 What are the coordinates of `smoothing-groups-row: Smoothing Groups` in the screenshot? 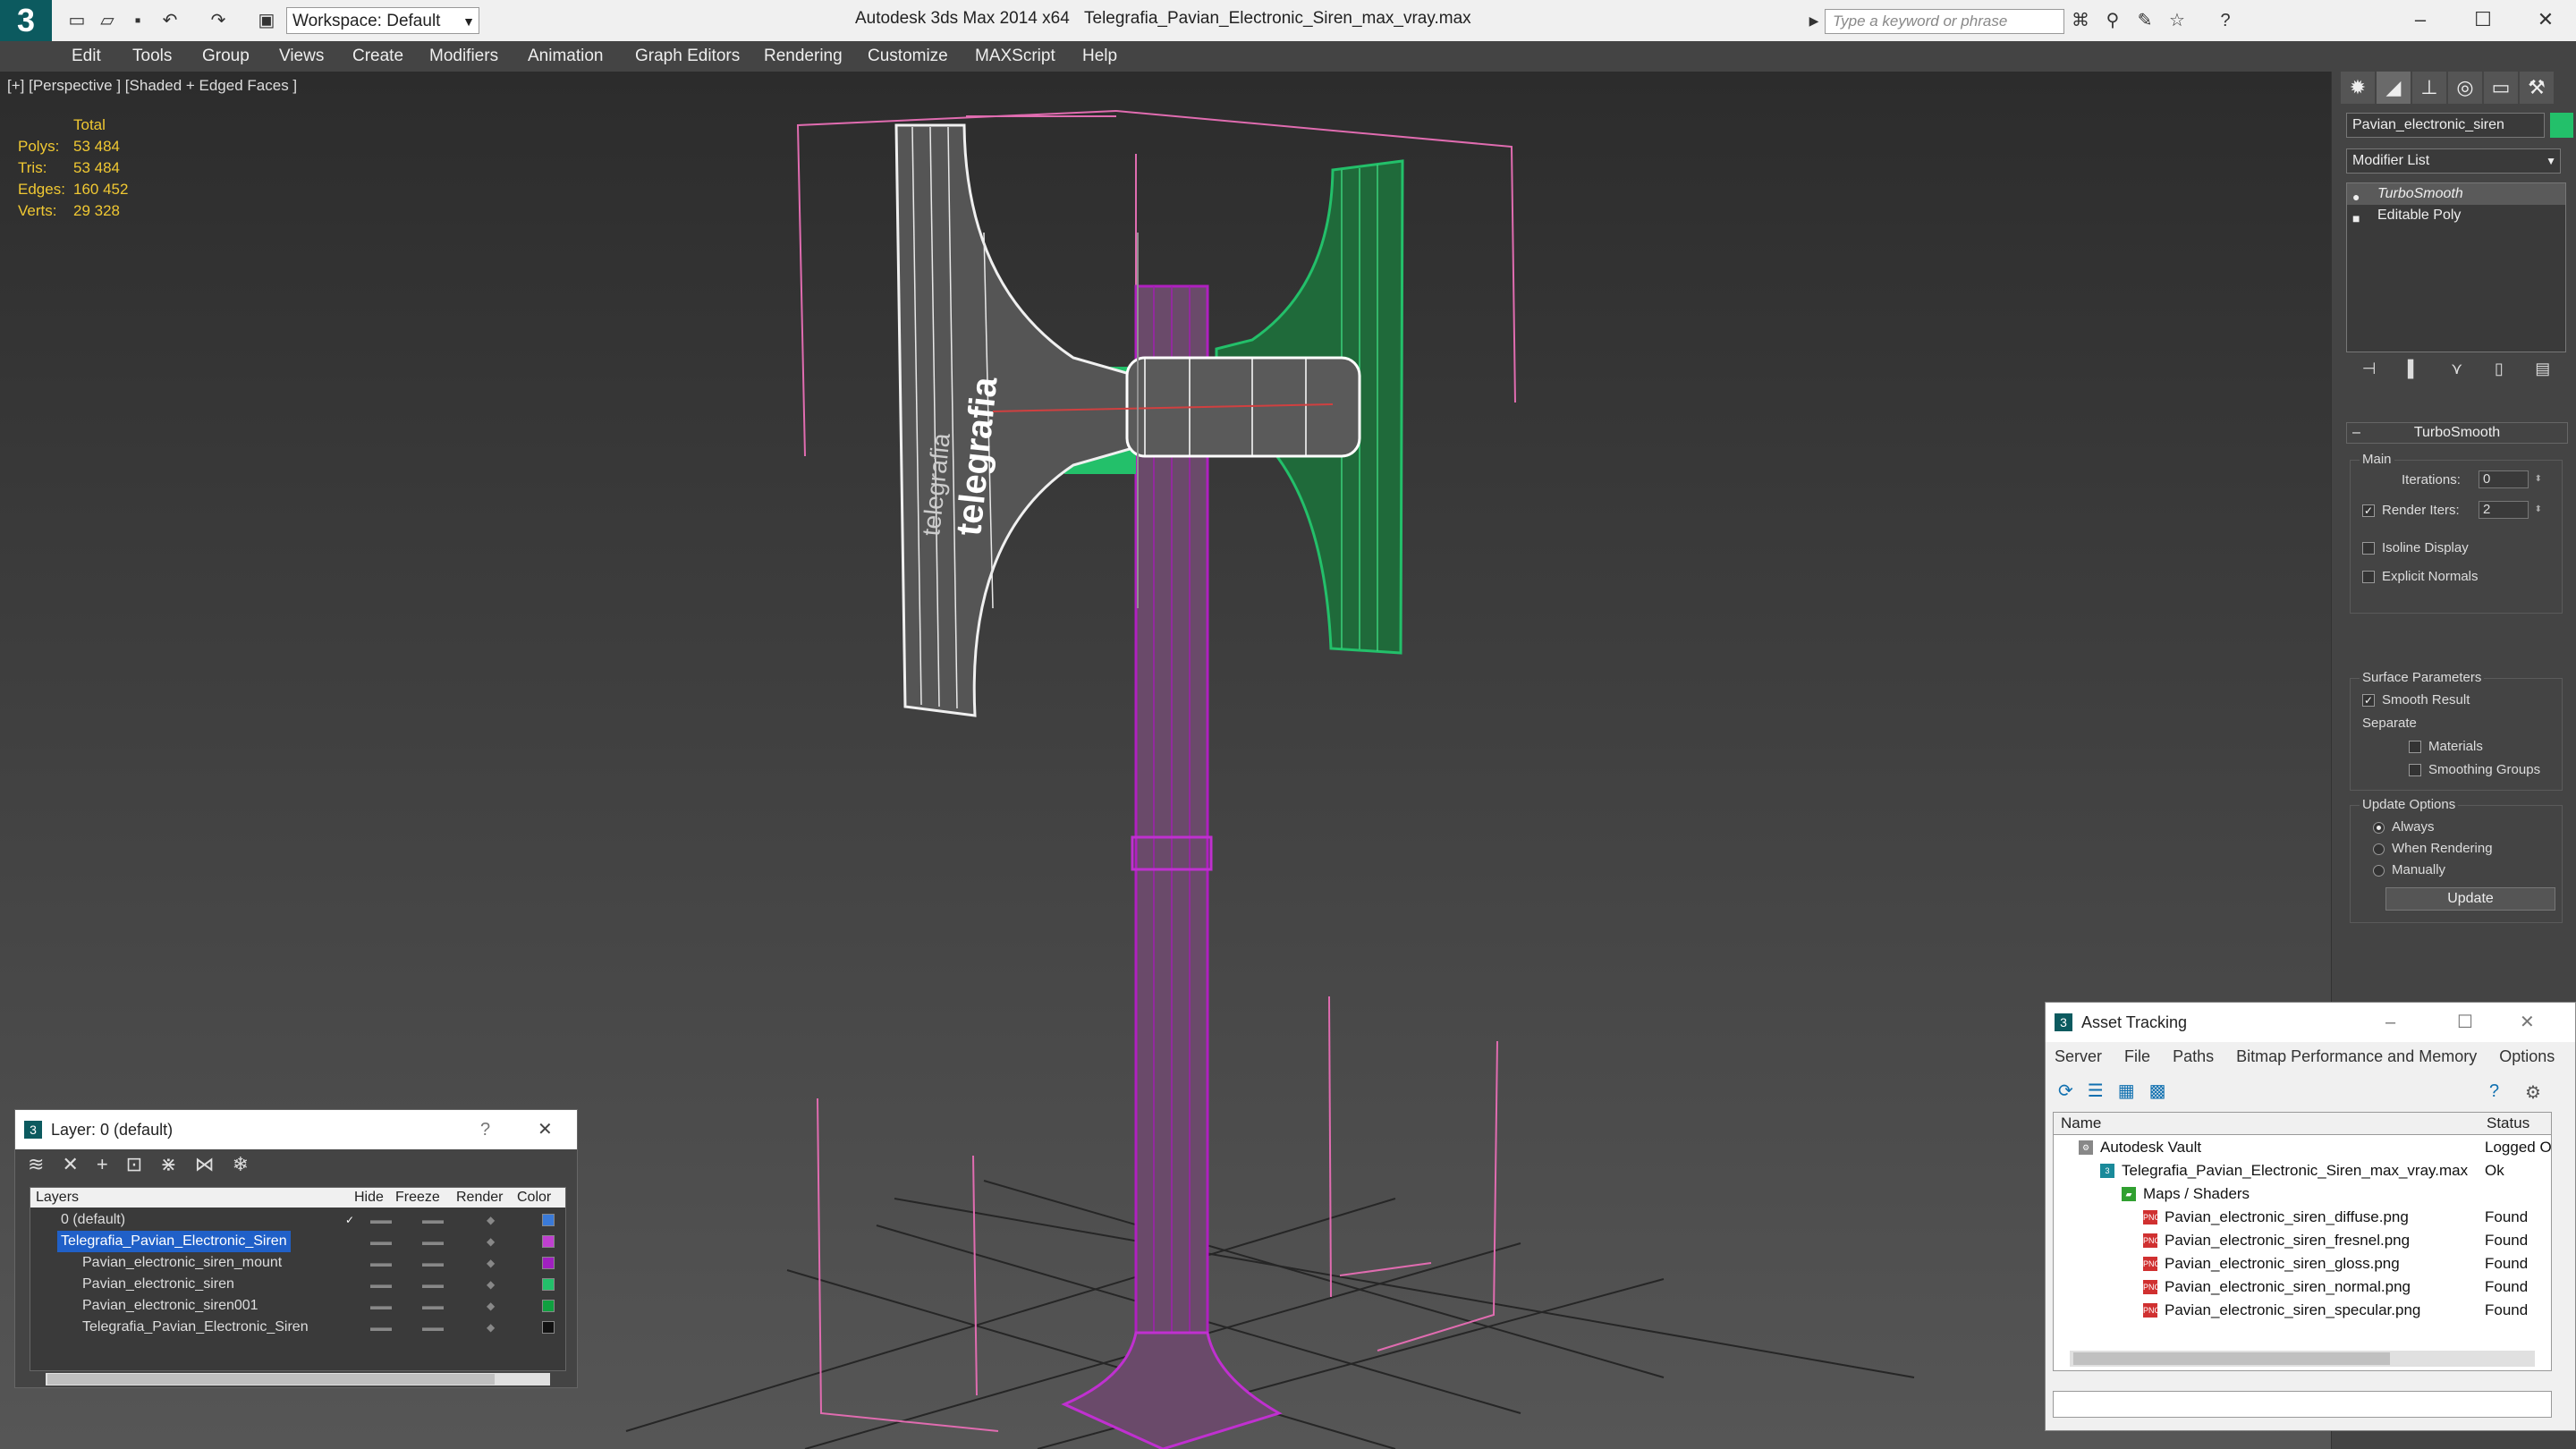 It's located at (2474, 769).